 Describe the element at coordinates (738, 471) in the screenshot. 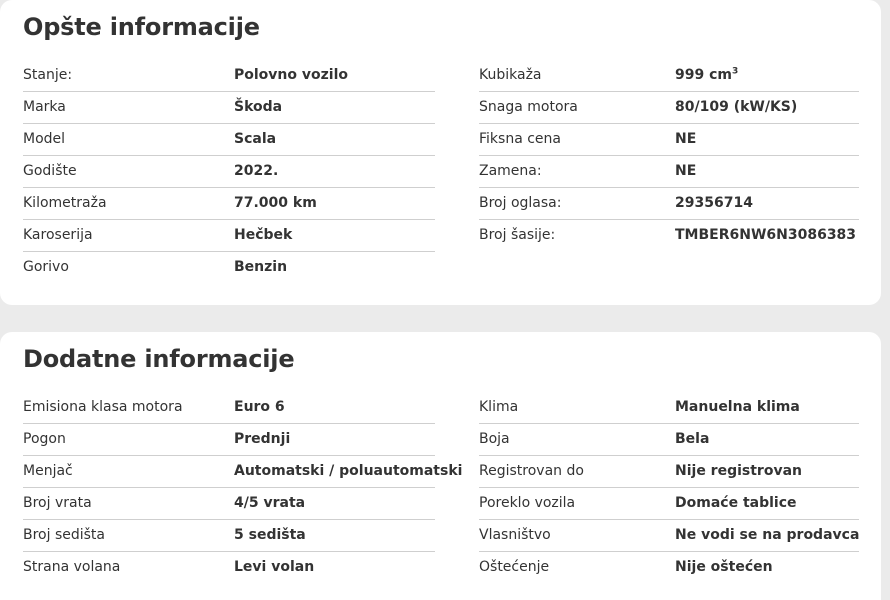

I see `spec-value: Nije registrovan` at that location.